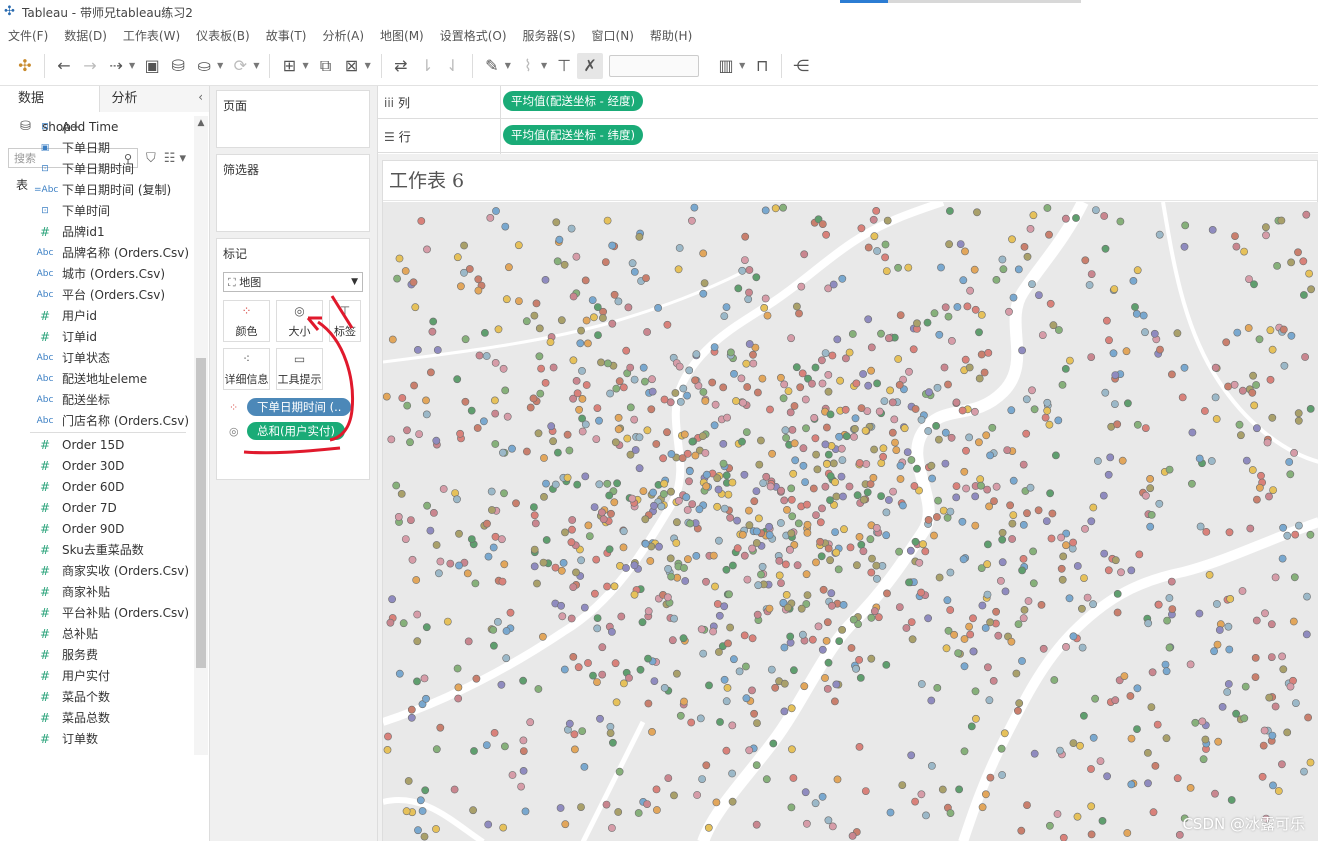 The image size is (1318, 841). What do you see at coordinates (293, 119) in the screenshot?
I see `pages-card: 页面` at bounding box center [293, 119].